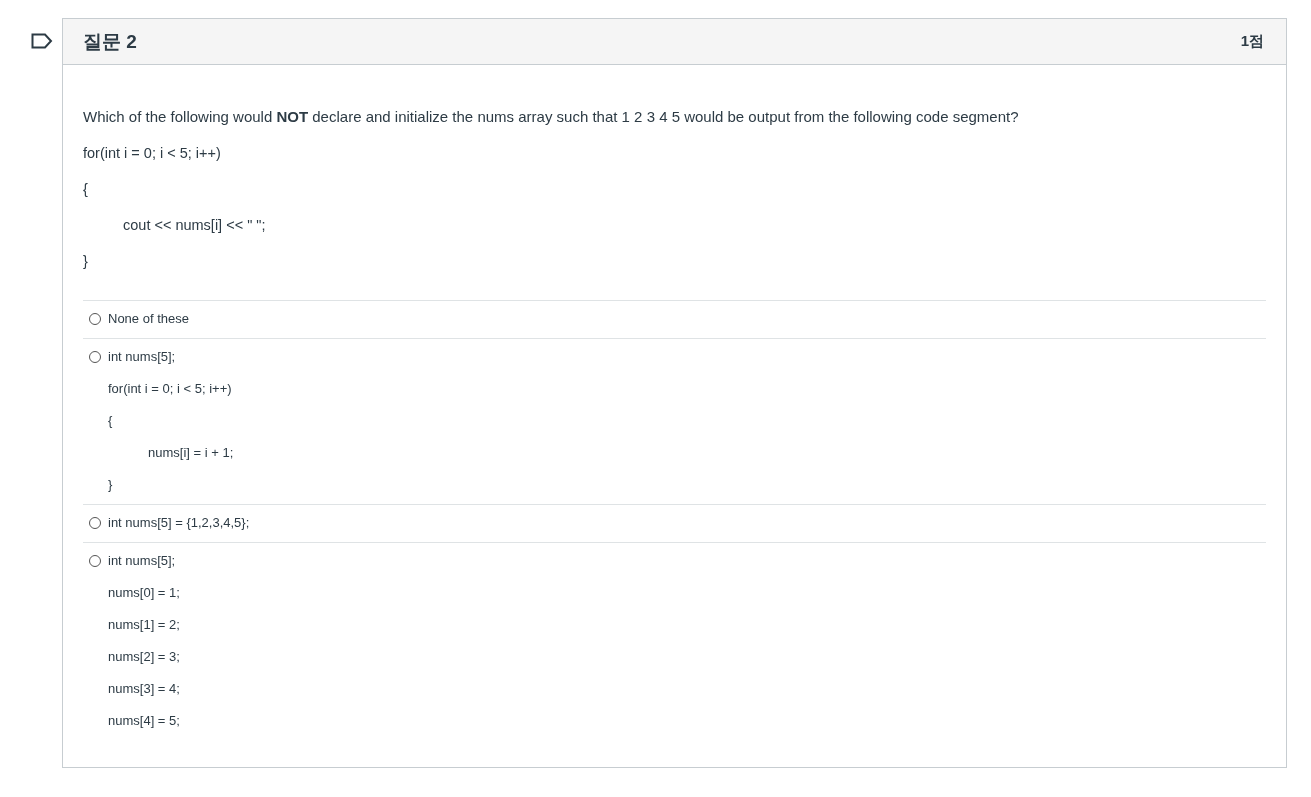 The image size is (1311, 797). Describe the element at coordinates (144, 625) in the screenshot. I see `code-line: nums[1] = 2;` at that location.